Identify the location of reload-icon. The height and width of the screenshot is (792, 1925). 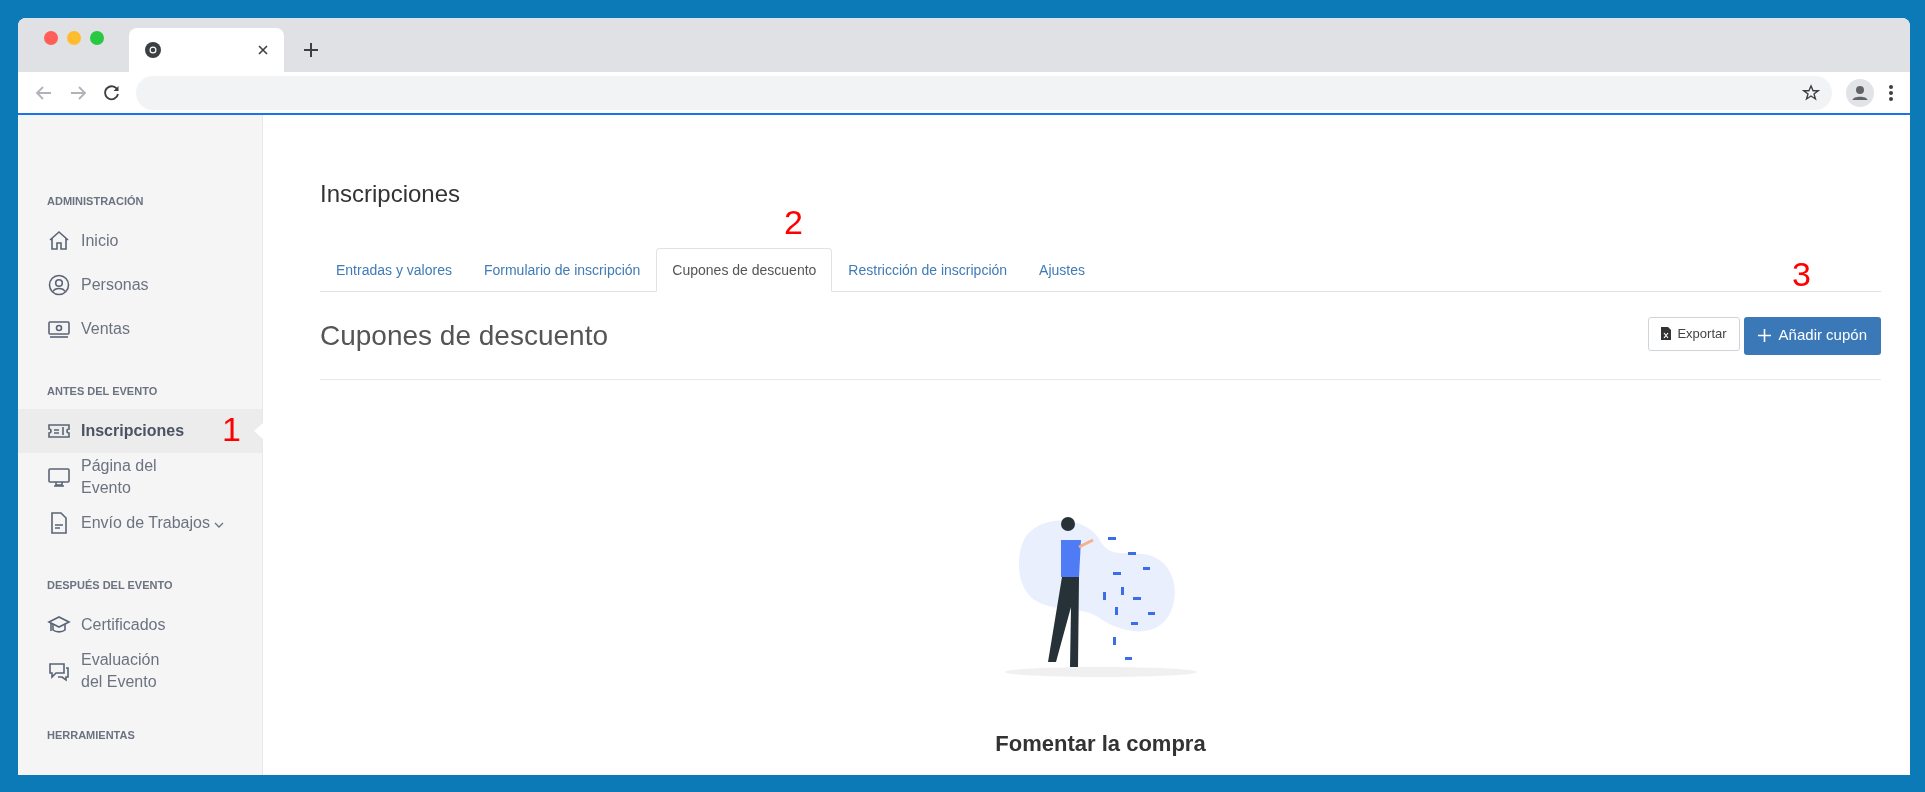
(112, 92).